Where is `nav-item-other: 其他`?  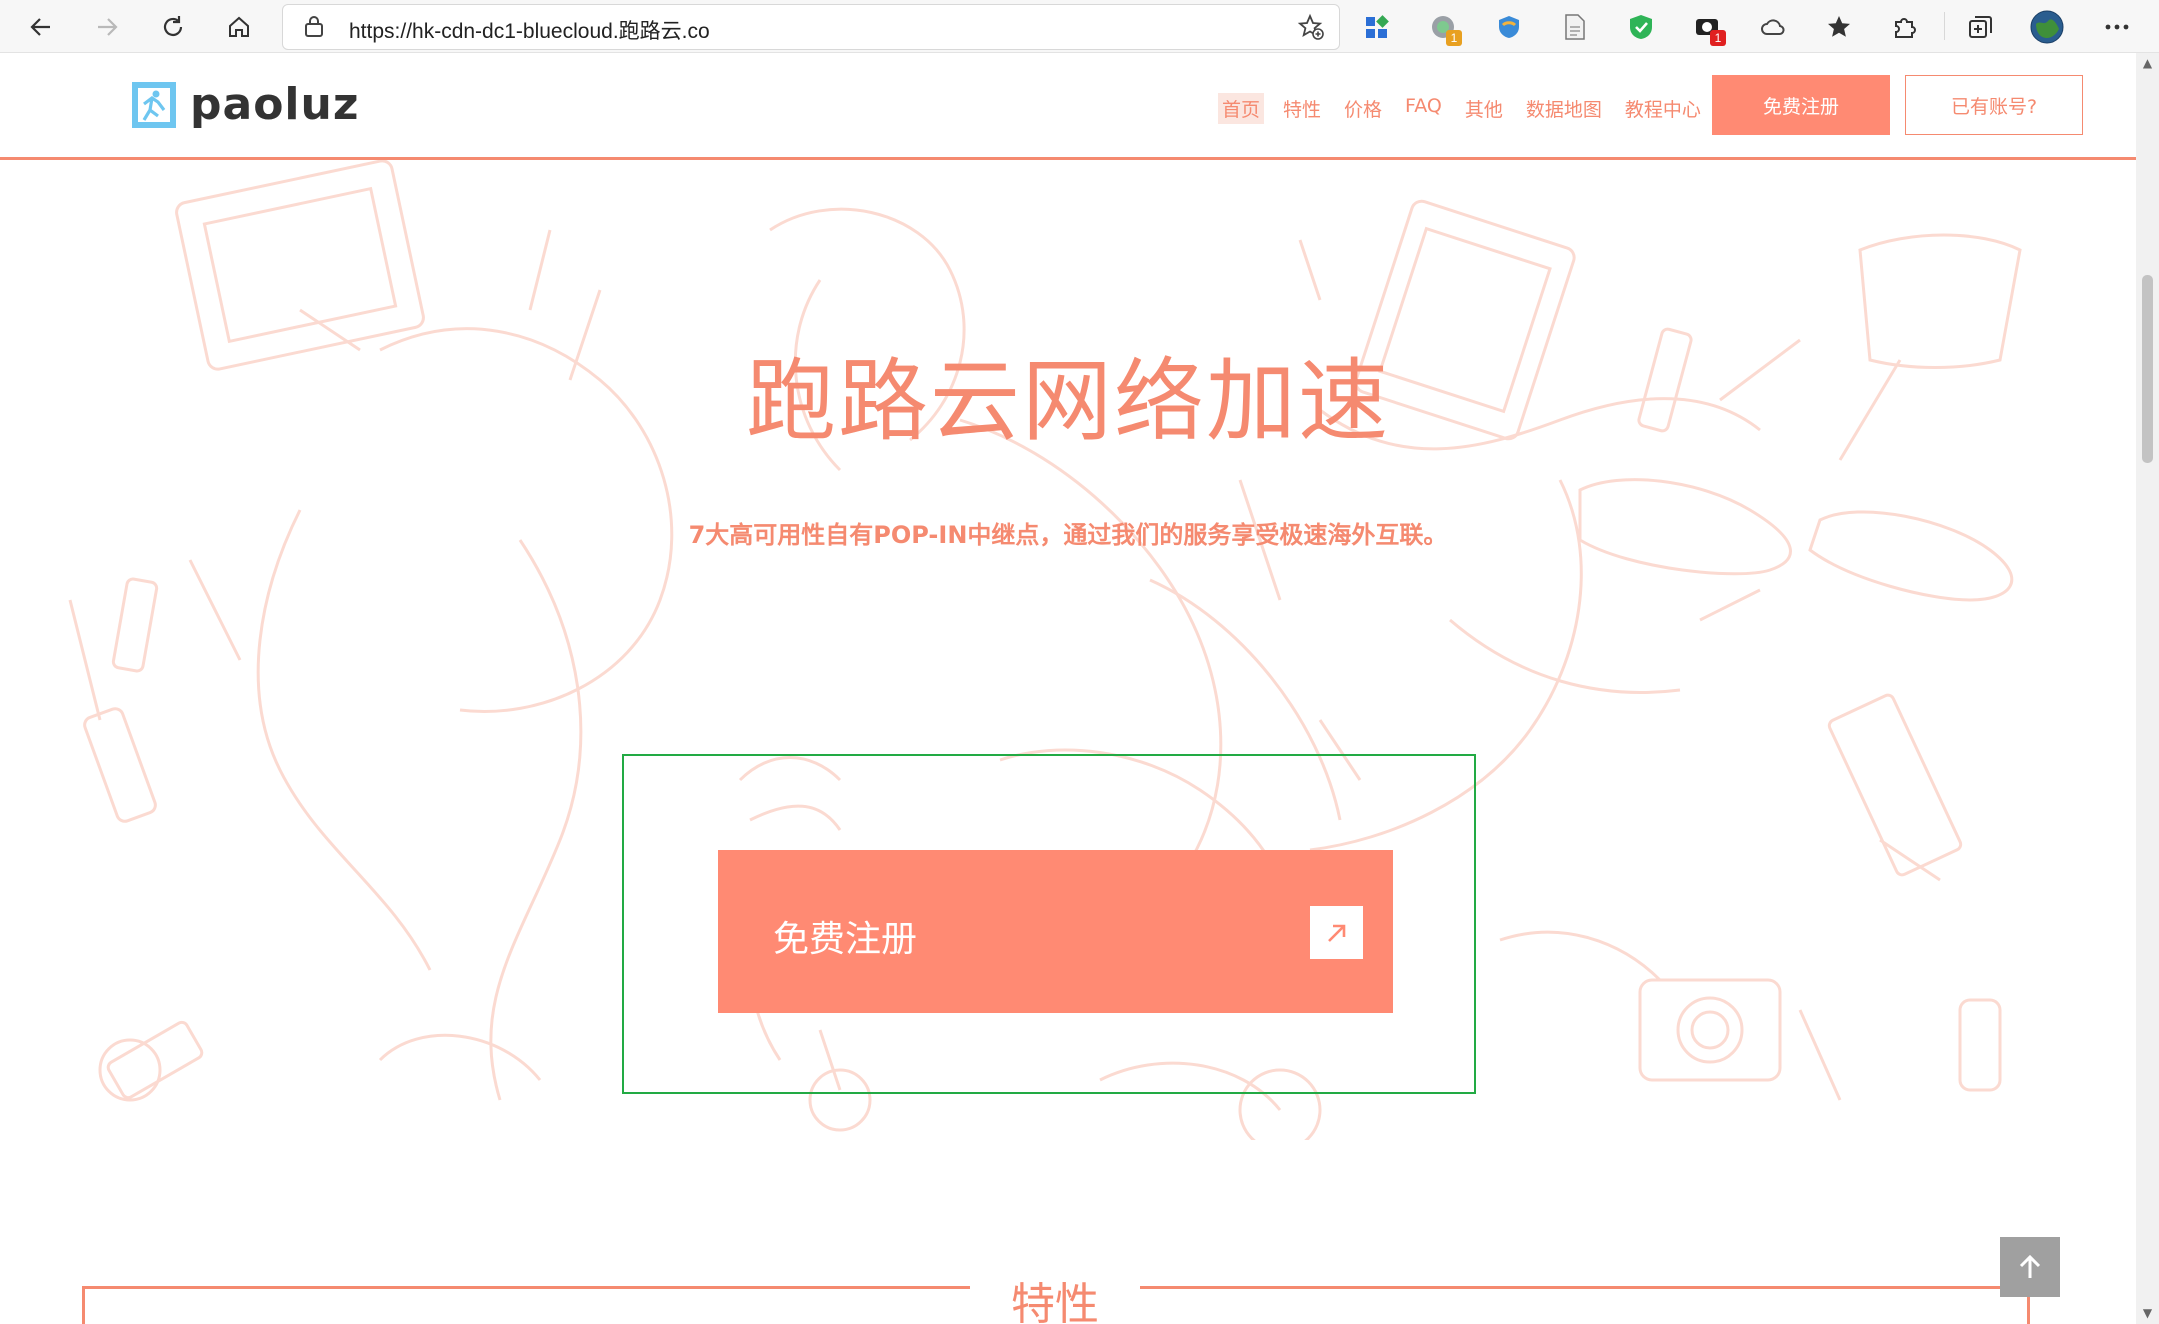 nav-item-other: 其他 is located at coordinates (1484, 108).